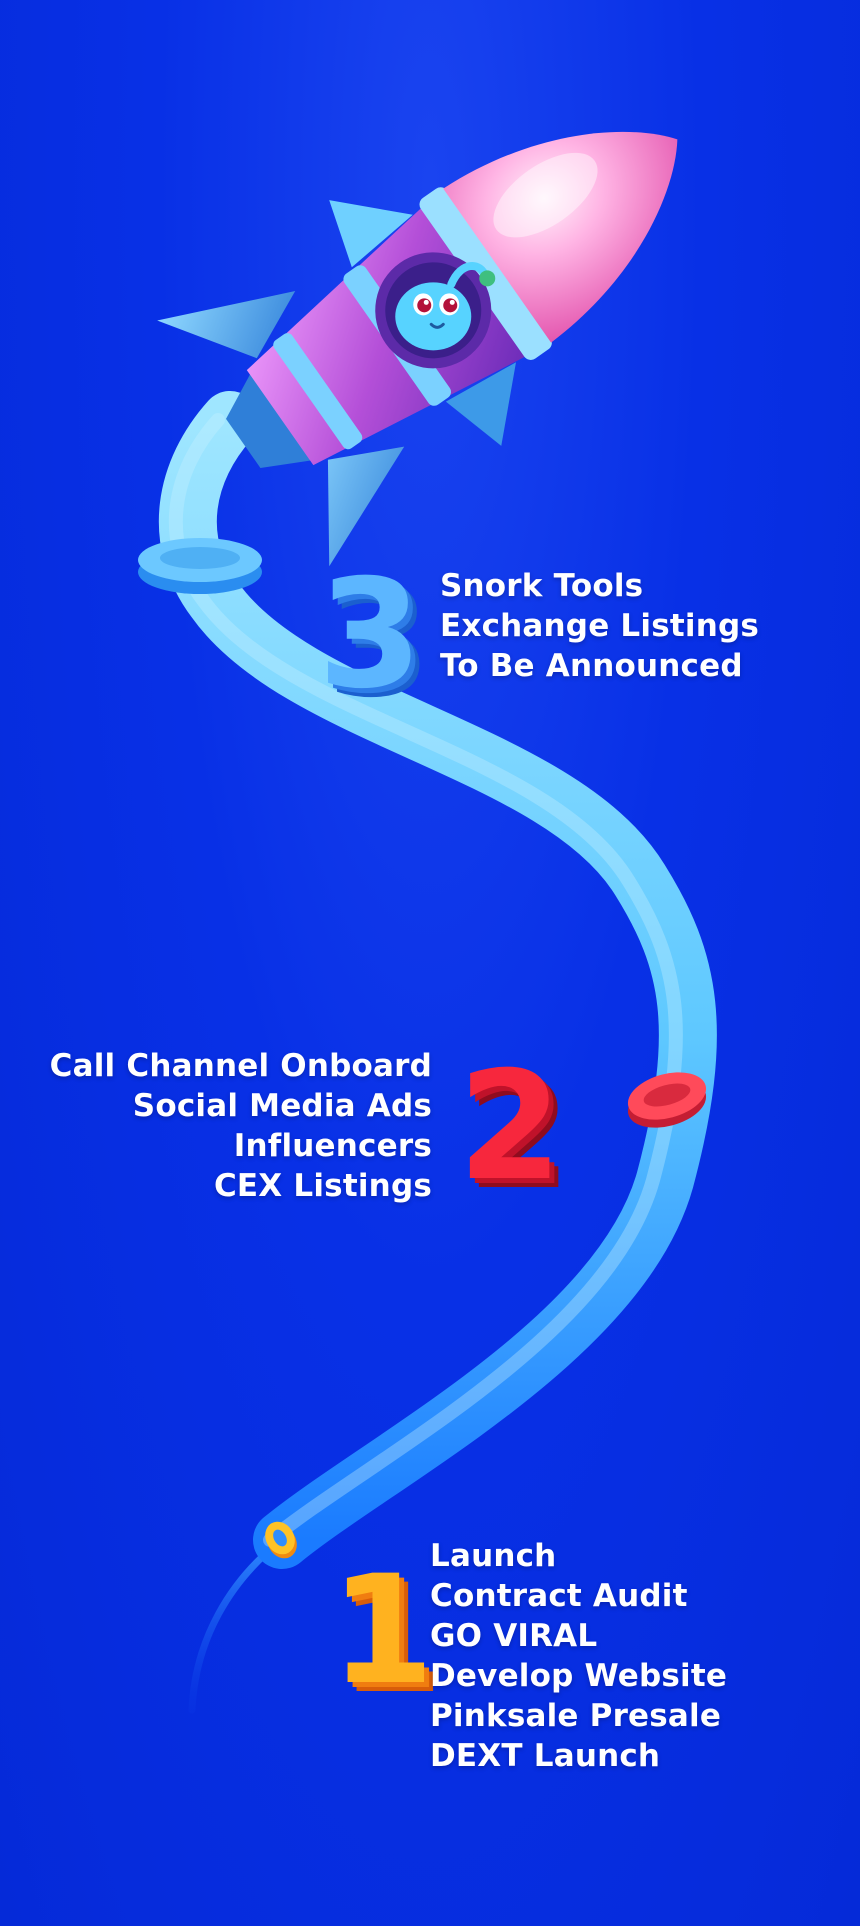 This screenshot has width=860, height=1926. I want to click on milestone-item: Launch, so click(493, 1556).